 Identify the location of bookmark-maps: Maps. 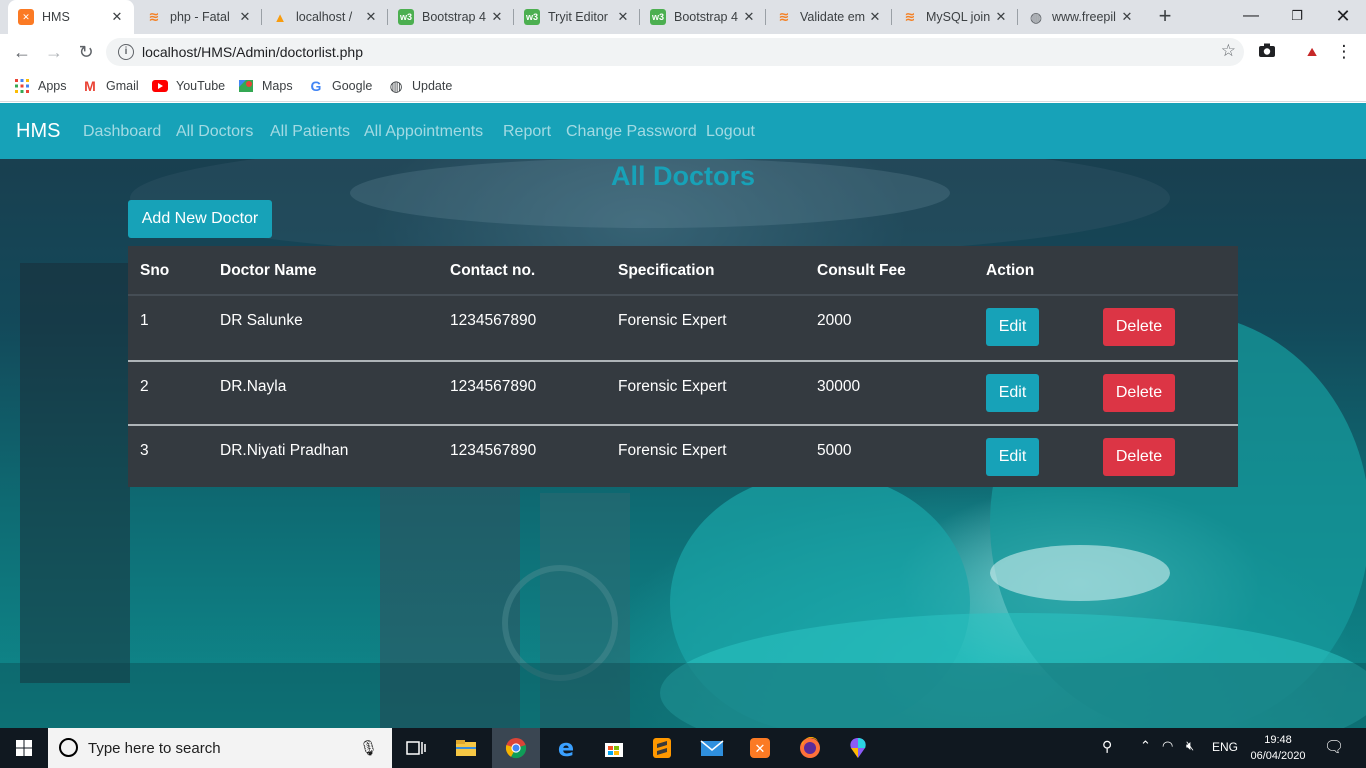
(265, 86).